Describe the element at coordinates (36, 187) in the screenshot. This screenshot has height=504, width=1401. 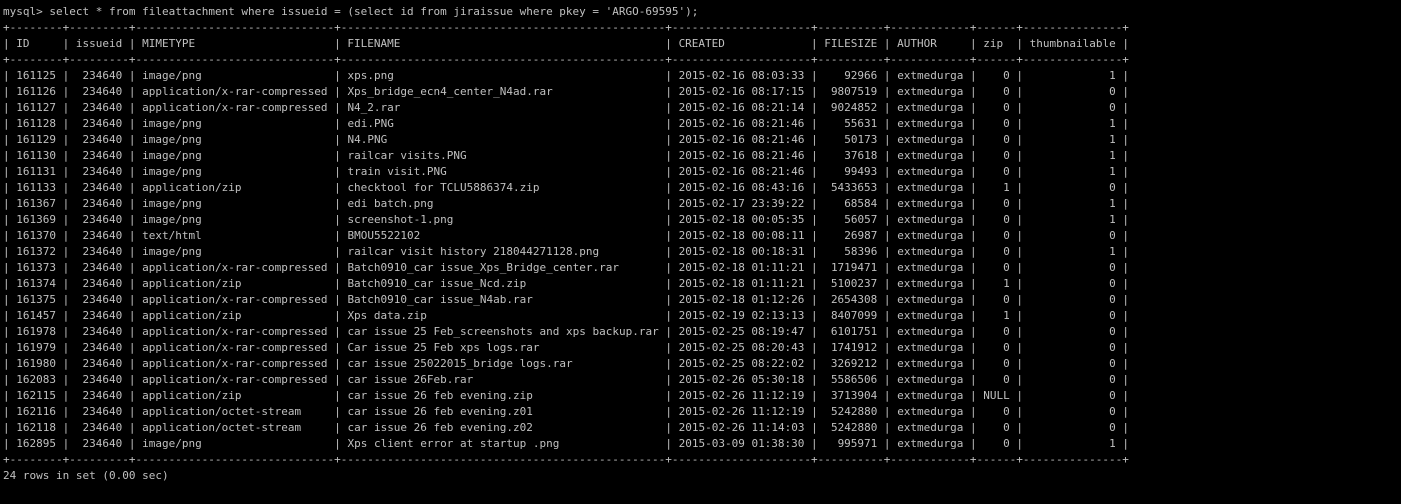
I see `table-cell-id: 161133` at that location.